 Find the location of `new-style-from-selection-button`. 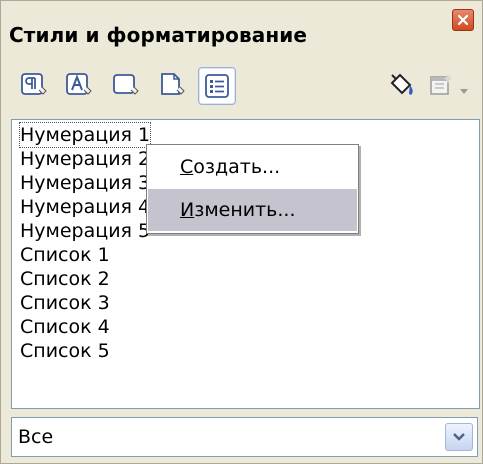

new-style-from-selection-button is located at coordinates (441, 85).